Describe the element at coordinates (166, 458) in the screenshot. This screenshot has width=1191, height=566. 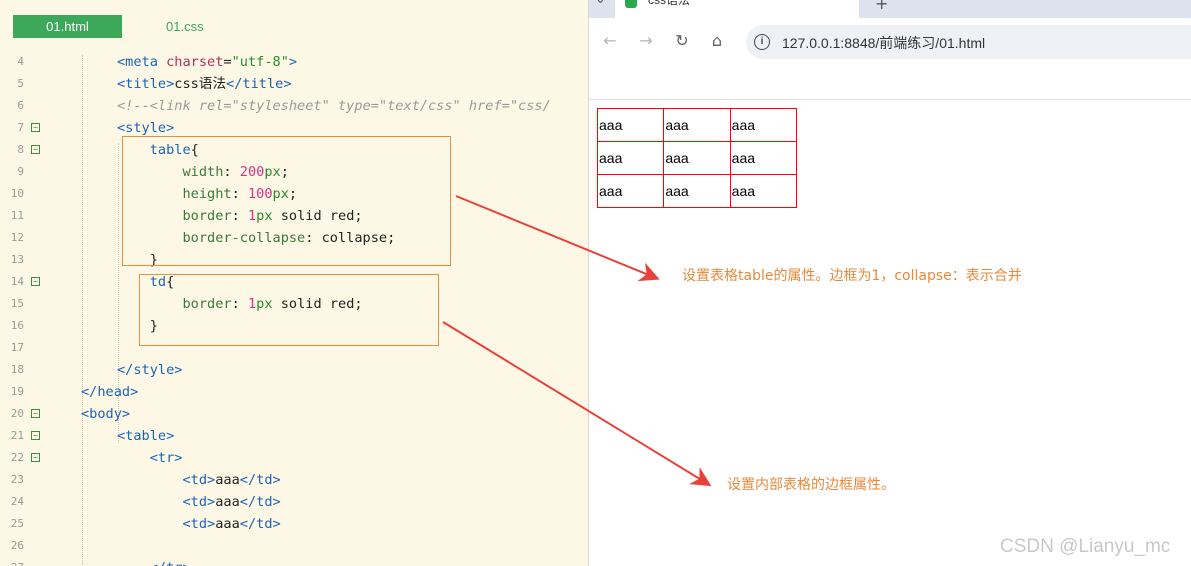
I see `code-token: <tr>` at that location.